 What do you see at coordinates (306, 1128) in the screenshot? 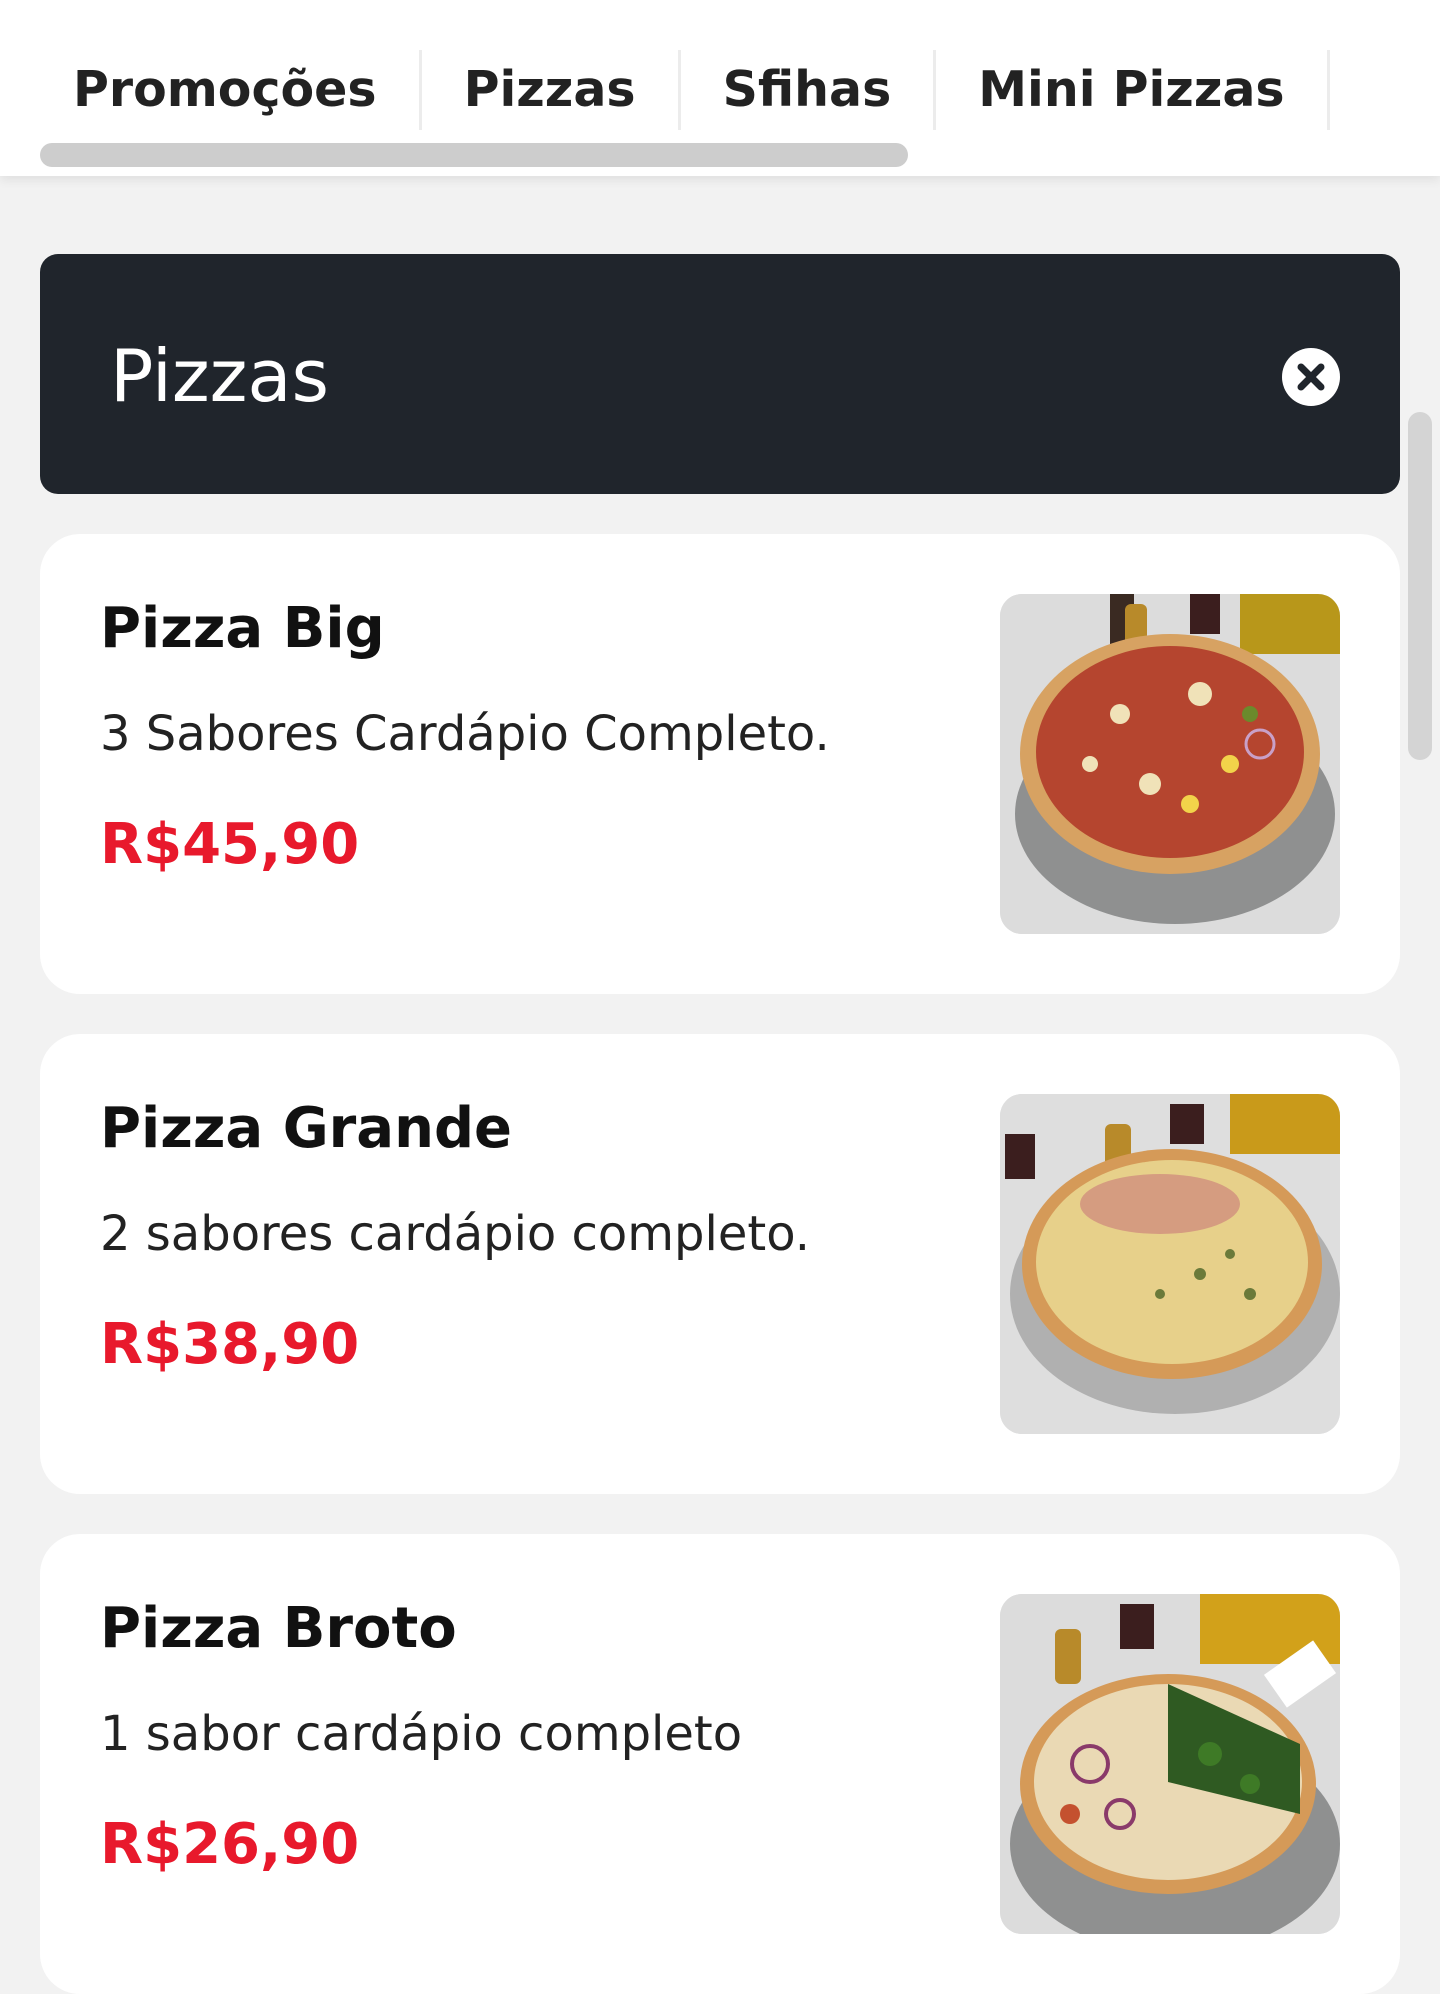
I see `product-name: Pizza Grande` at bounding box center [306, 1128].